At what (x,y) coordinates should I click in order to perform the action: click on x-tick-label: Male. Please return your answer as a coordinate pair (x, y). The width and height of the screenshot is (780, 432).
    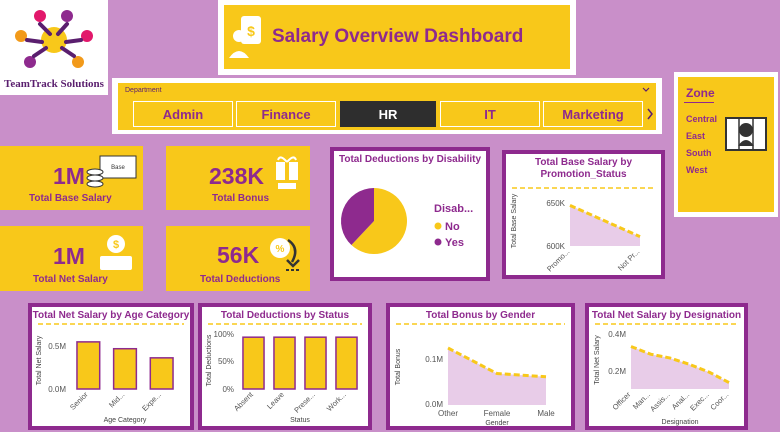
    Looking at the image, I should click on (546, 413).